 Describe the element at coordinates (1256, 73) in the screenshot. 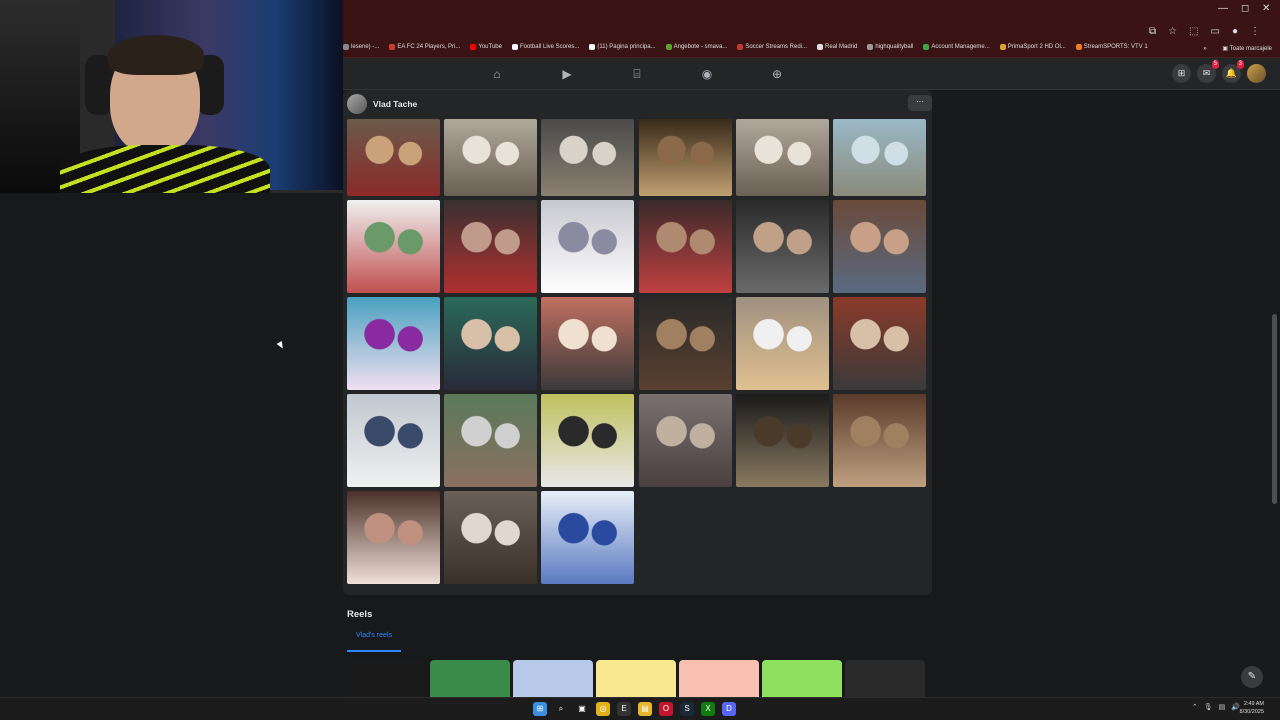

I see `account-avatar` at that location.